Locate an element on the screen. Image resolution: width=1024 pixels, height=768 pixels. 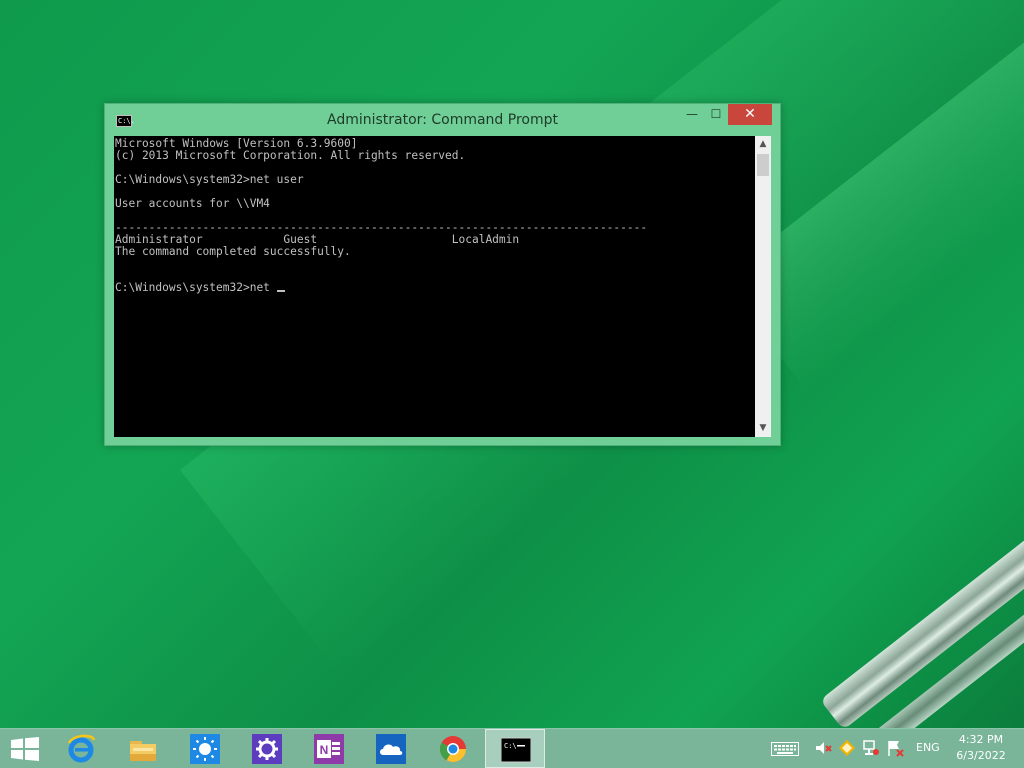
svg-text: C:\ is located at coordinates (510, 746).